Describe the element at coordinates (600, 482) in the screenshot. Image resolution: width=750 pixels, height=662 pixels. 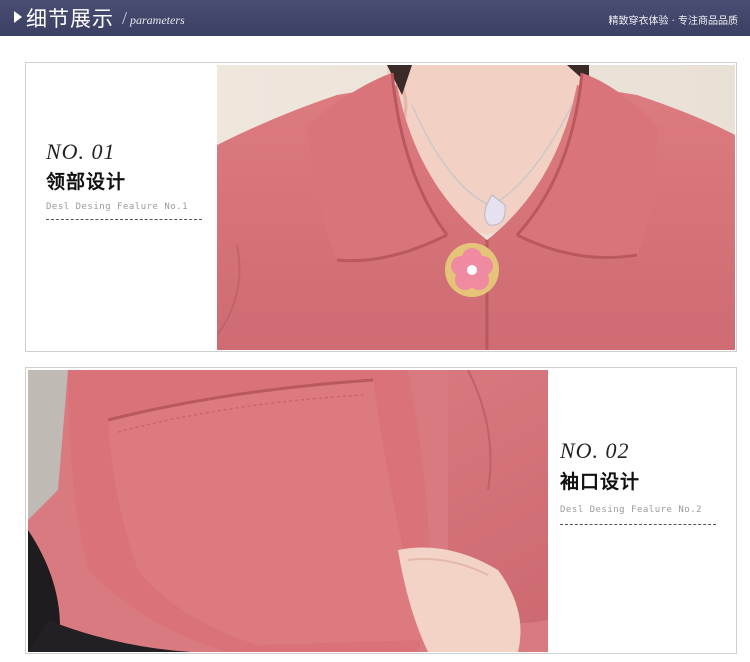
I see `detail-title: 袖口设计` at that location.